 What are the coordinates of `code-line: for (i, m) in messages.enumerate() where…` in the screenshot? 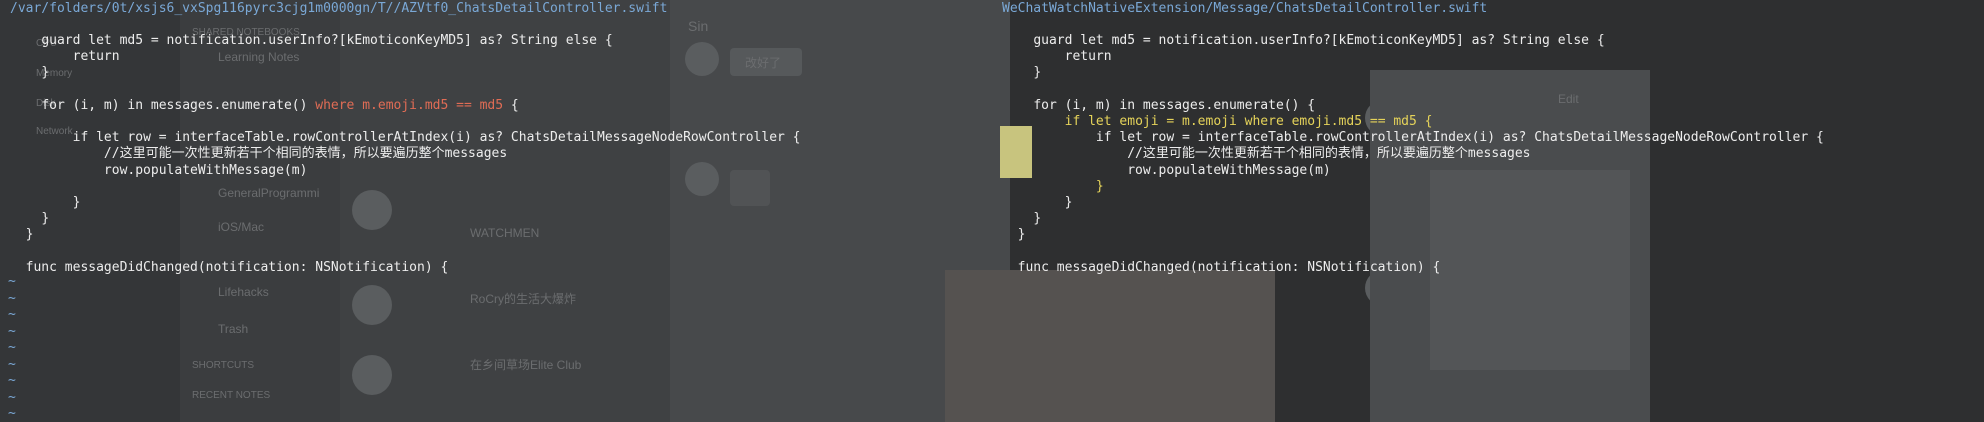 It's located at (405, 106).